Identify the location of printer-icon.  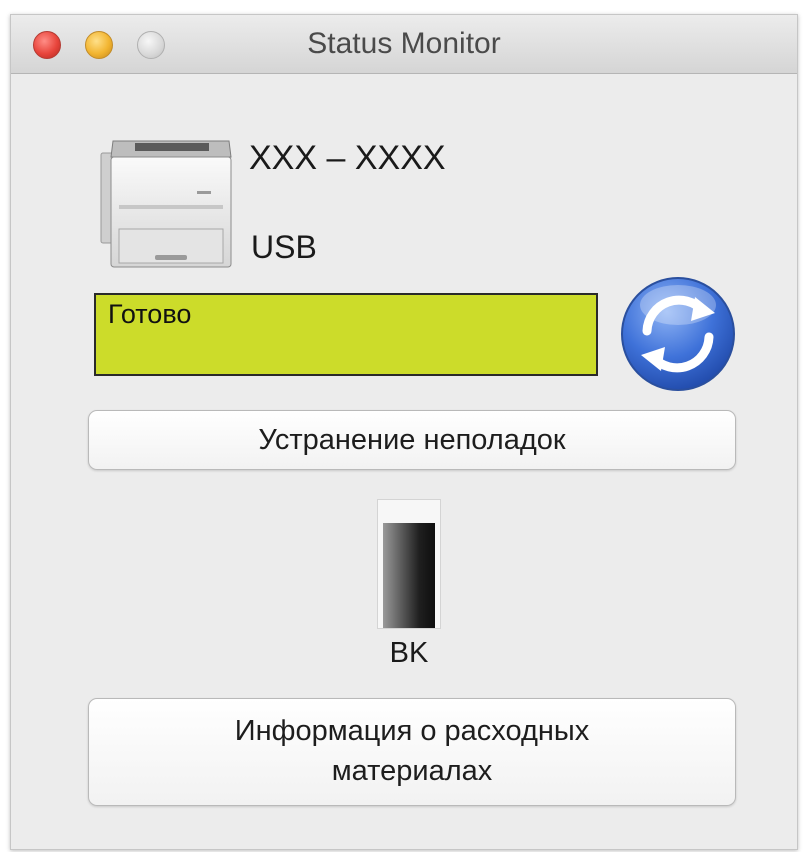
(166, 204).